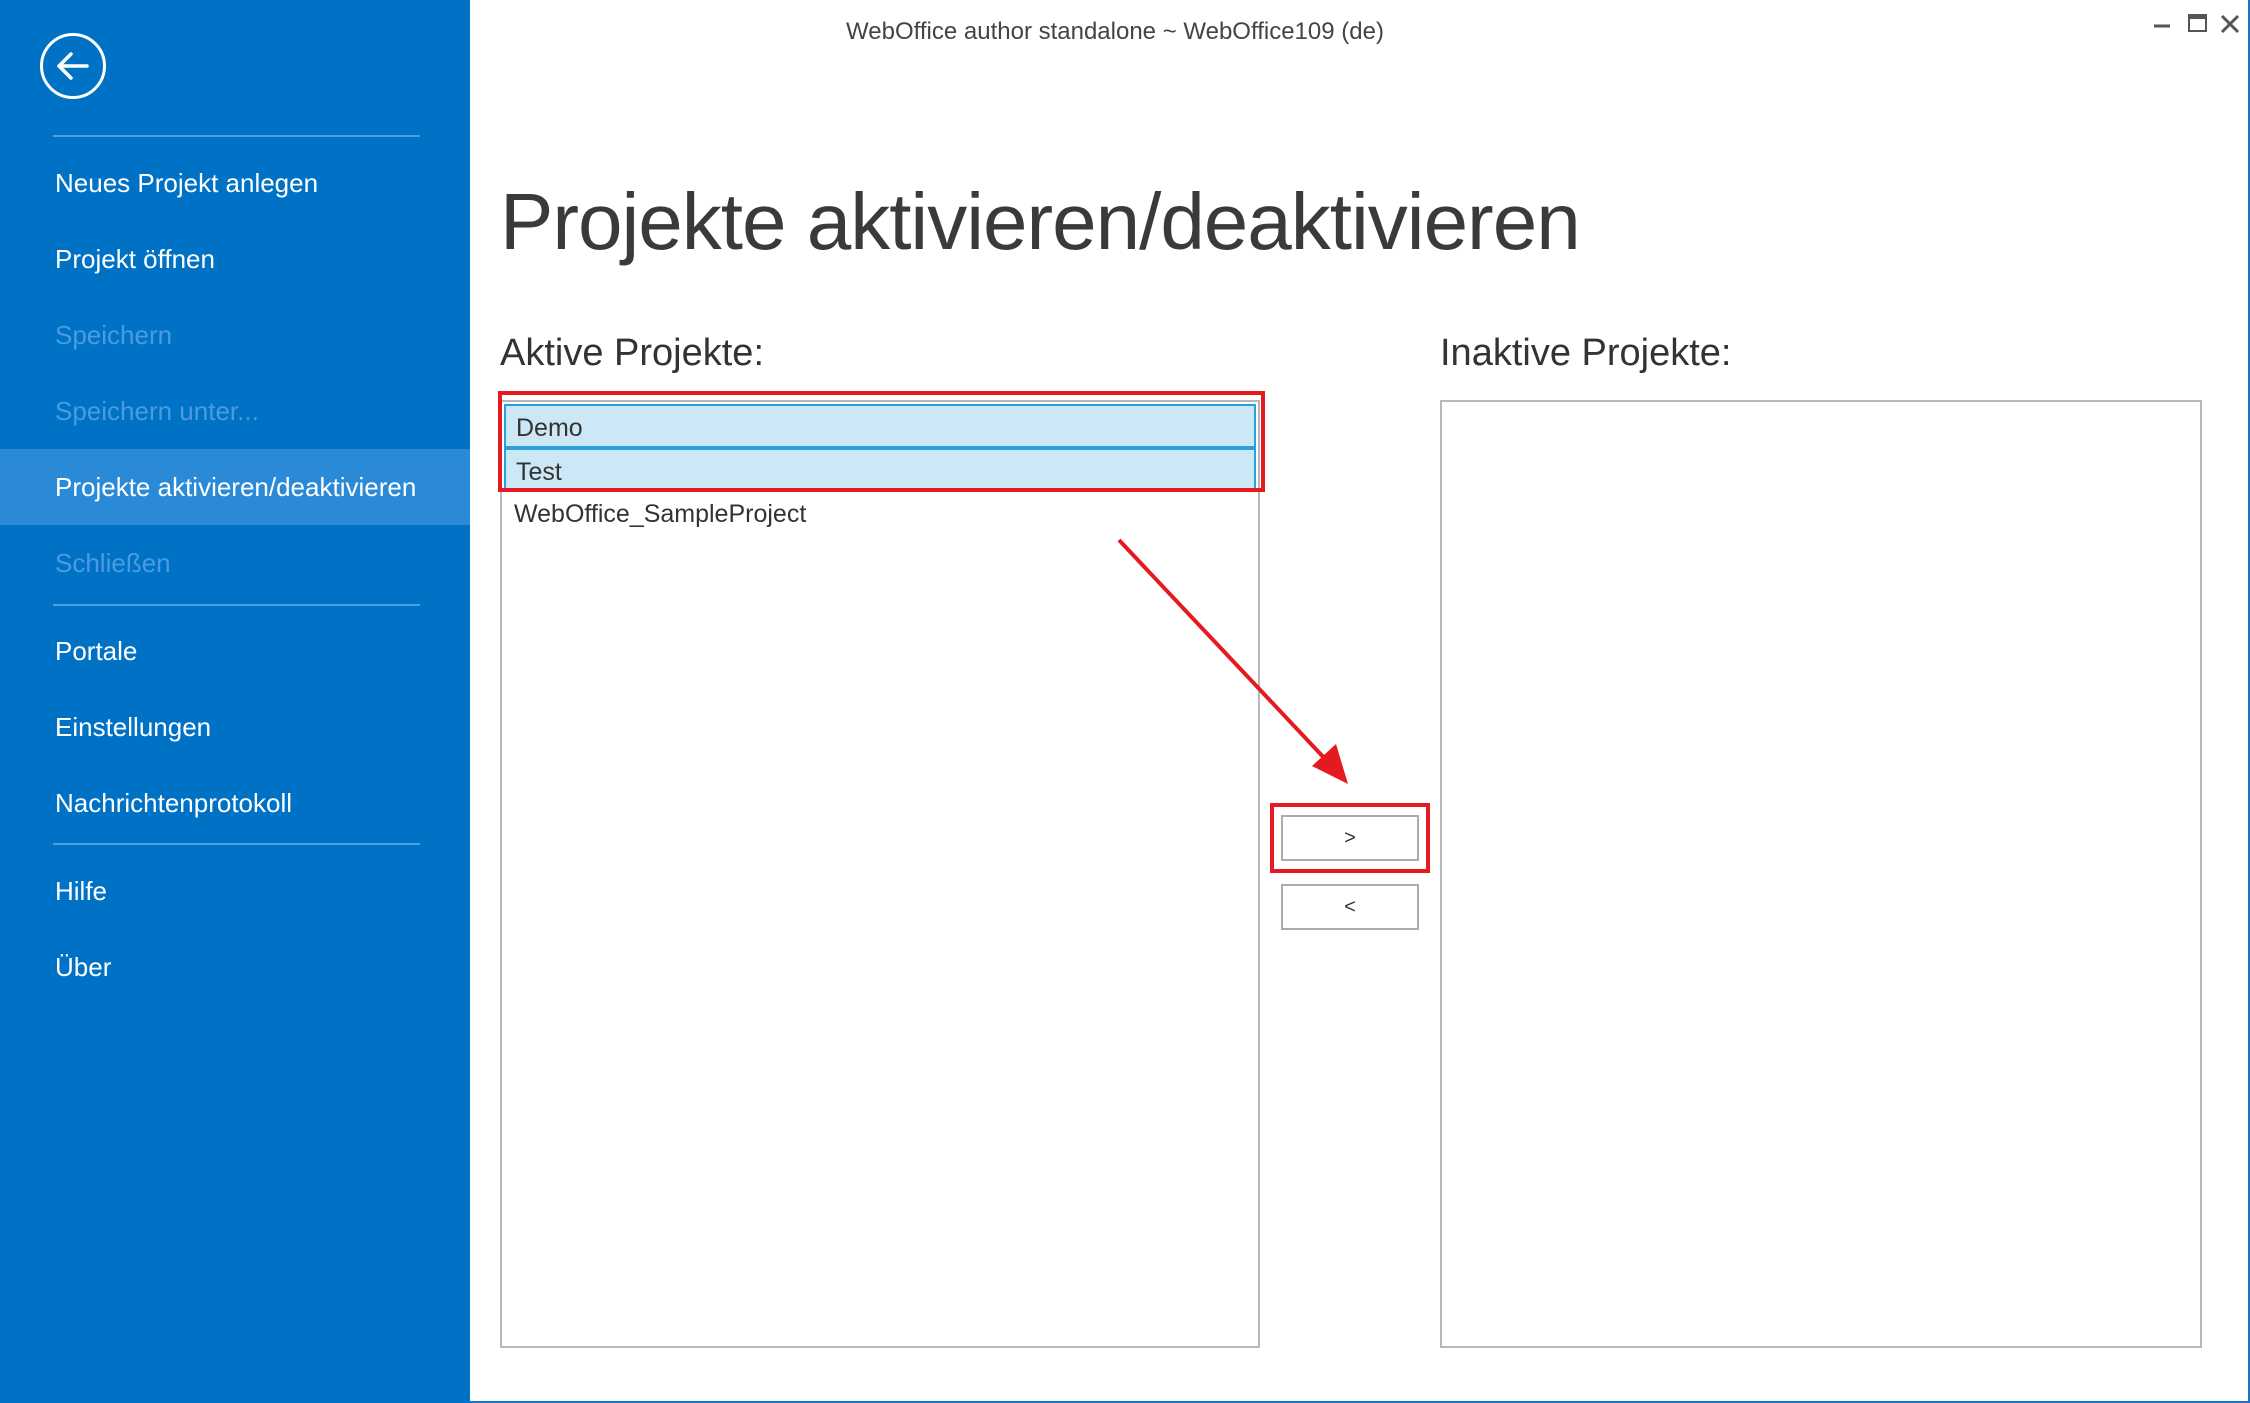  Describe the element at coordinates (235, 183) in the screenshot. I see `sidebar-item-new-project: Neues Projekt anlegen` at that location.